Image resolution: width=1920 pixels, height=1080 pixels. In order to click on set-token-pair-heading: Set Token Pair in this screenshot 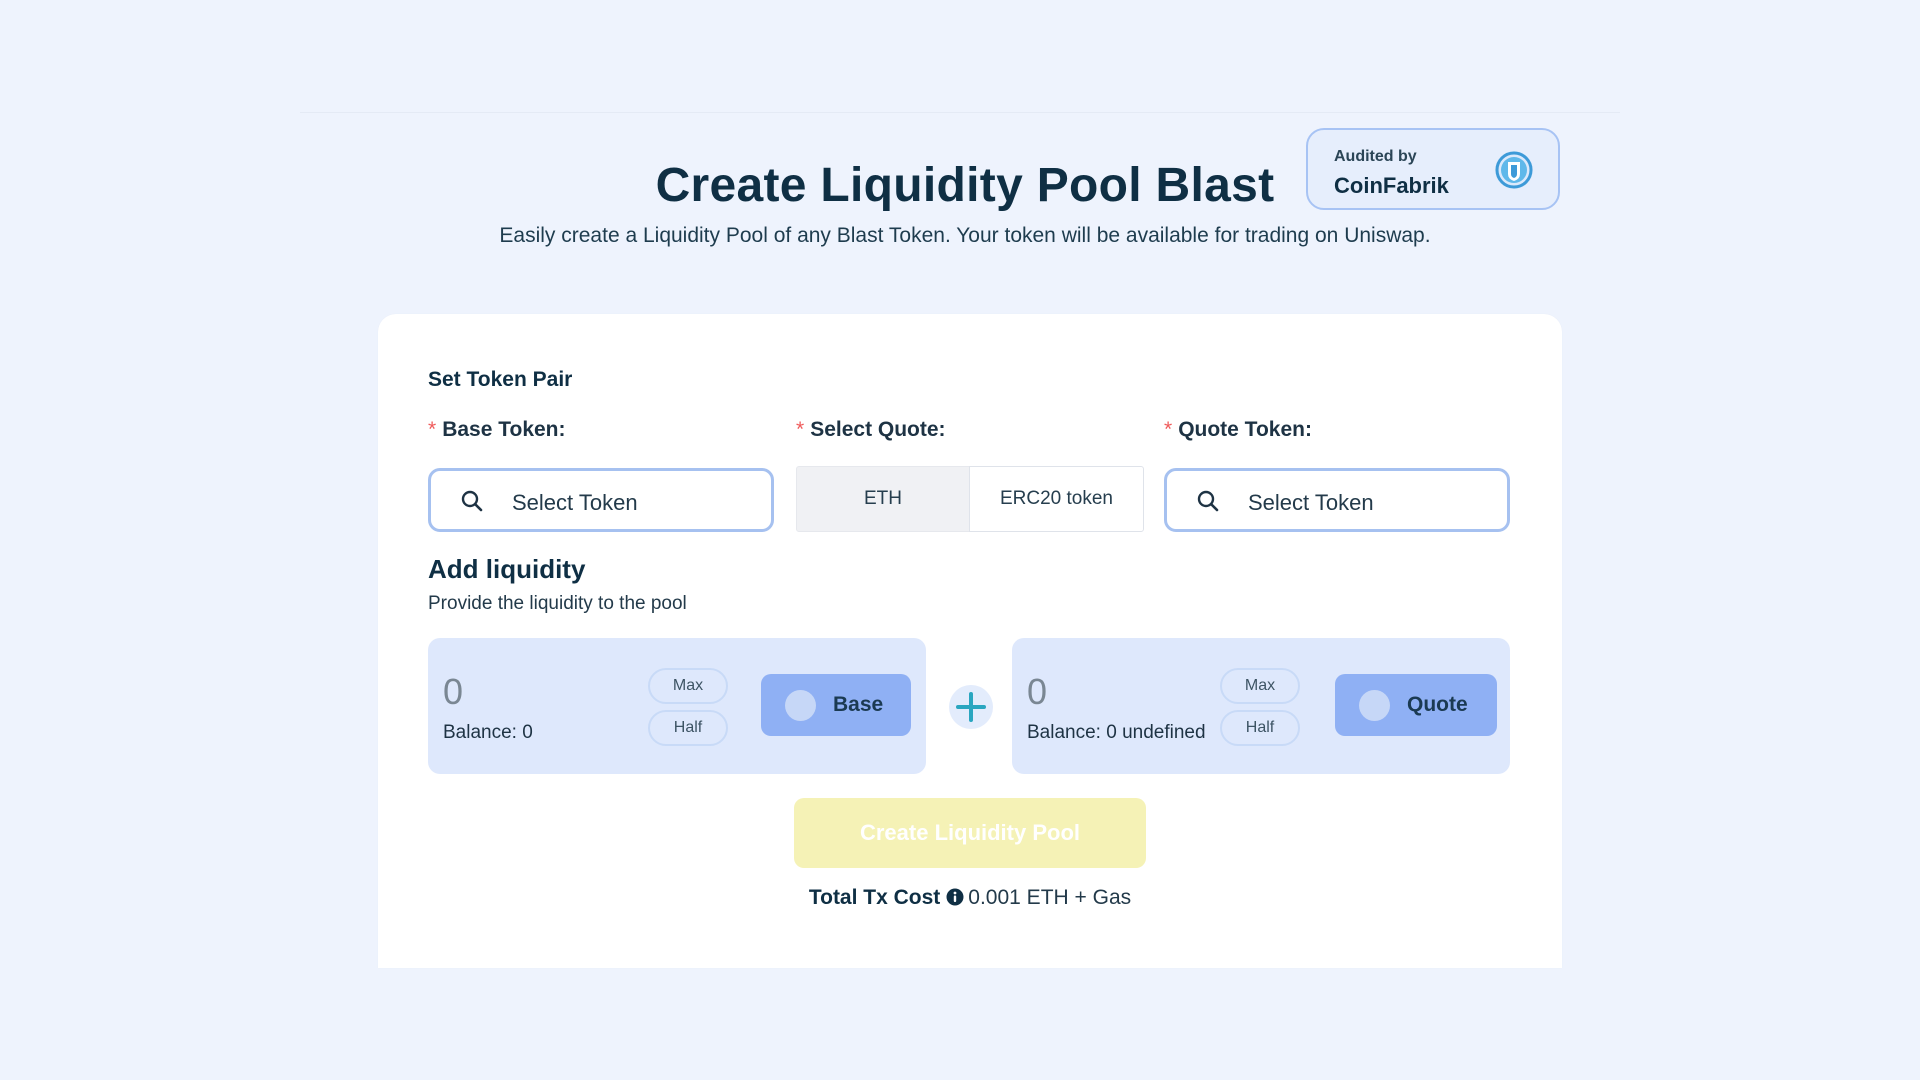, I will do `click(500, 379)`.